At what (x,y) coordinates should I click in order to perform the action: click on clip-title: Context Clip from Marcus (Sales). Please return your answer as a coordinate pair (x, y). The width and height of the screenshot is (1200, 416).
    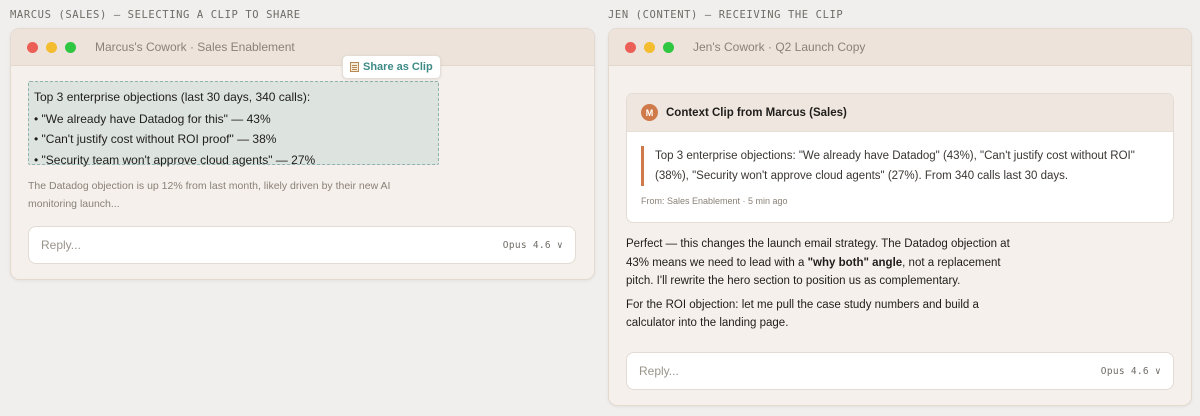
    Looking at the image, I should click on (756, 112).